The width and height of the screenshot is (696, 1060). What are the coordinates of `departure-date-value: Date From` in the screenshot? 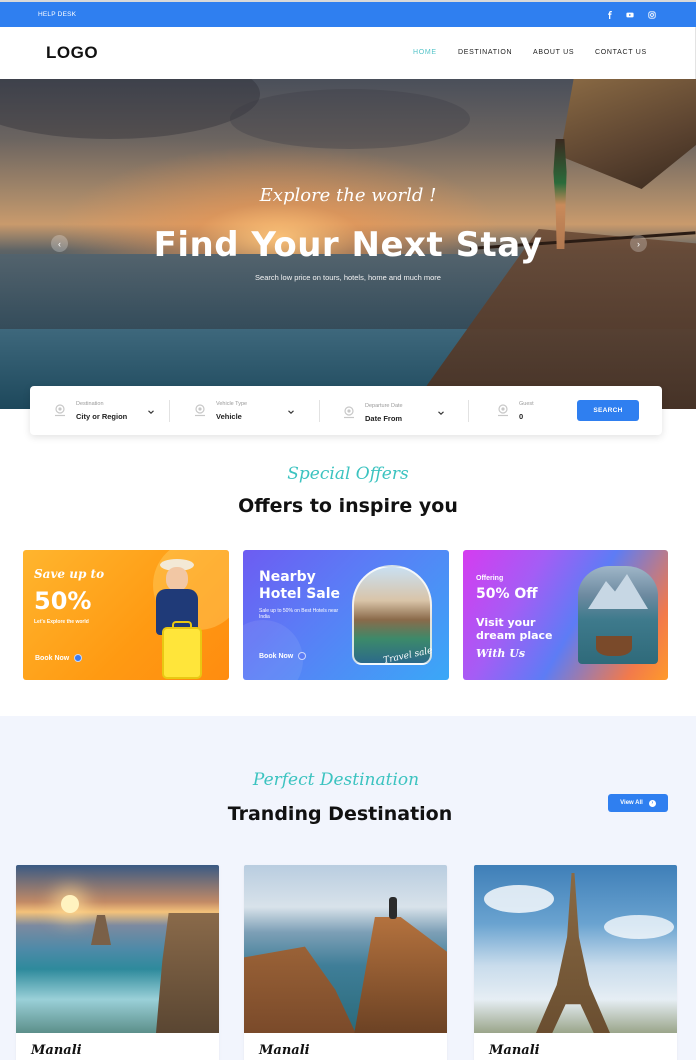 It's located at (384, 418).